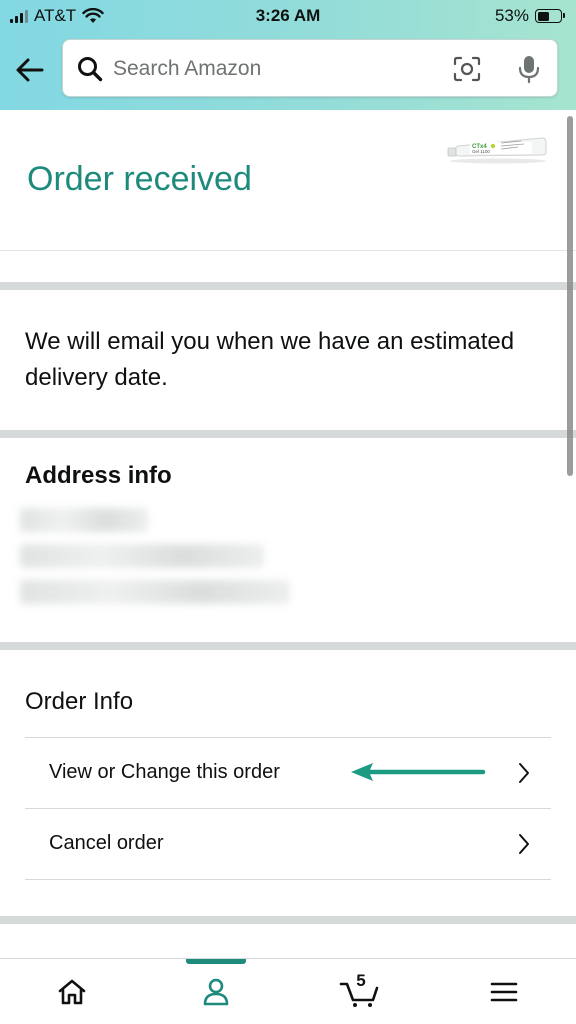 The image size is (576, 1024). What do you see at coordinates (288, 843) in the screenshot?
I see `cancel-order-row: Cancel order` at bounding box center [288, 843].